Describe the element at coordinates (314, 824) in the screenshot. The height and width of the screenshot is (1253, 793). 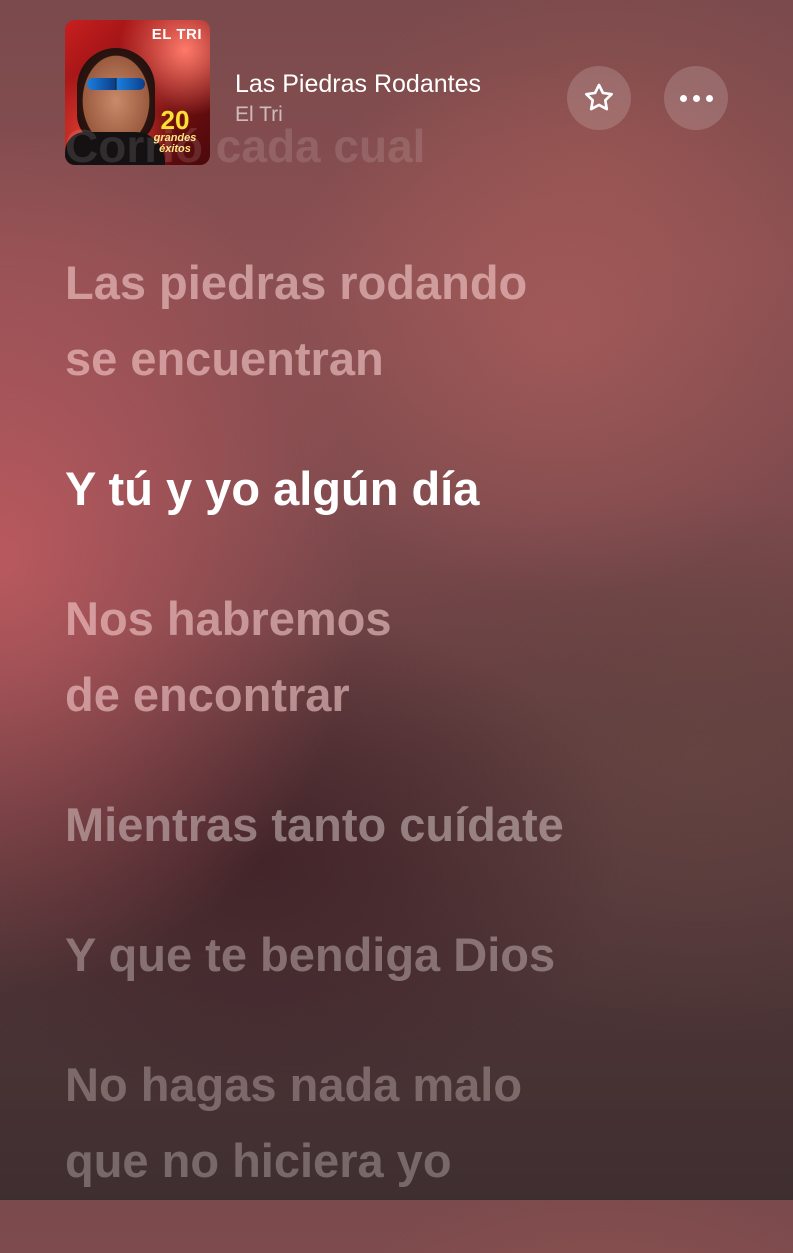
I see `lyric-text: Mientras tanto cuídate` at that location.